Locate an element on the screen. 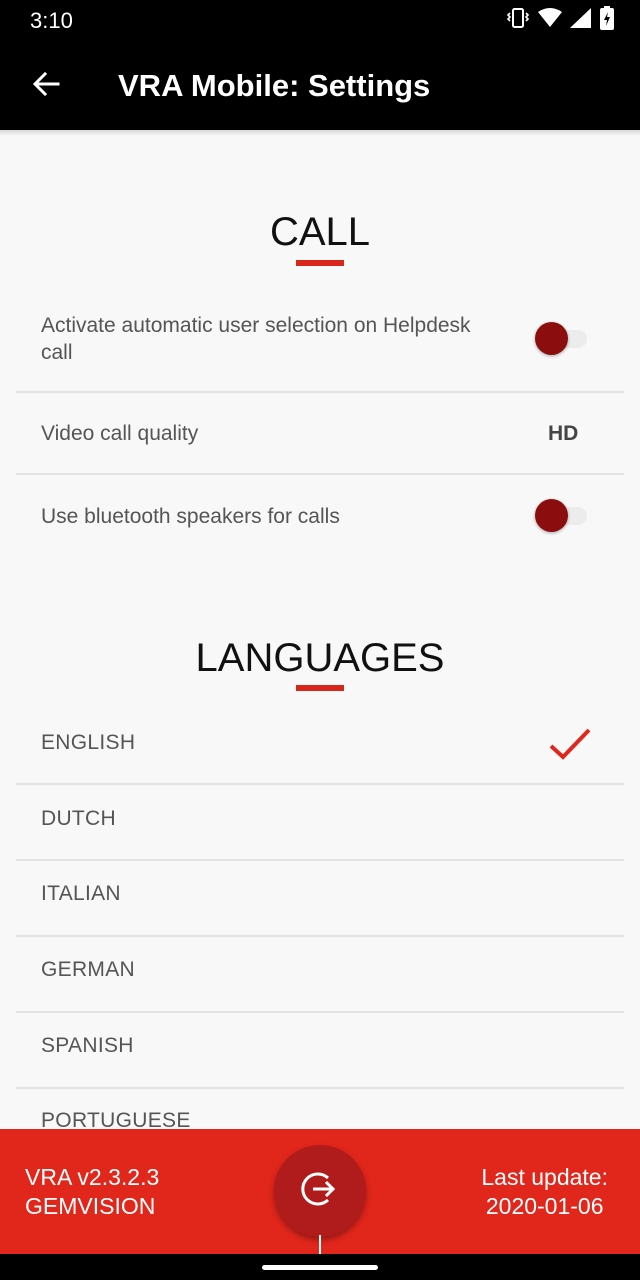  battery-charging-icon is located at coordinates (607, 20).